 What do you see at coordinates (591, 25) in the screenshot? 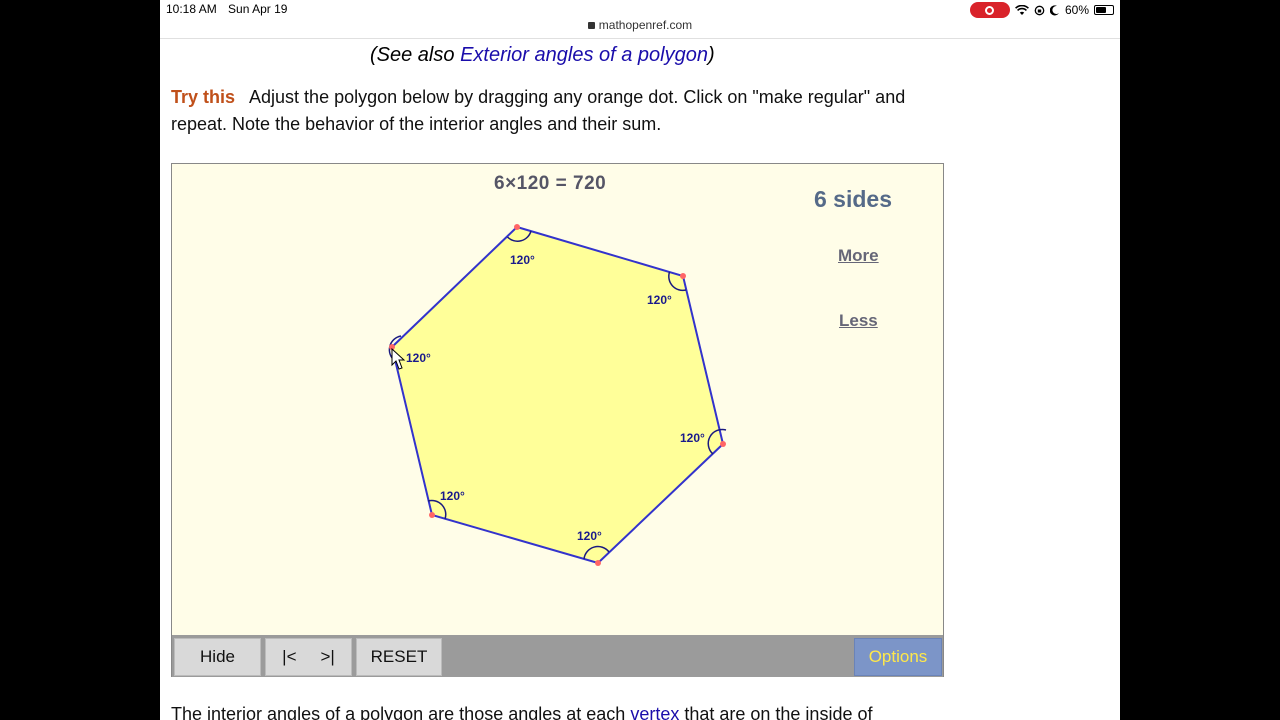
I see `lock-icon` at bounding box center [591, 25].